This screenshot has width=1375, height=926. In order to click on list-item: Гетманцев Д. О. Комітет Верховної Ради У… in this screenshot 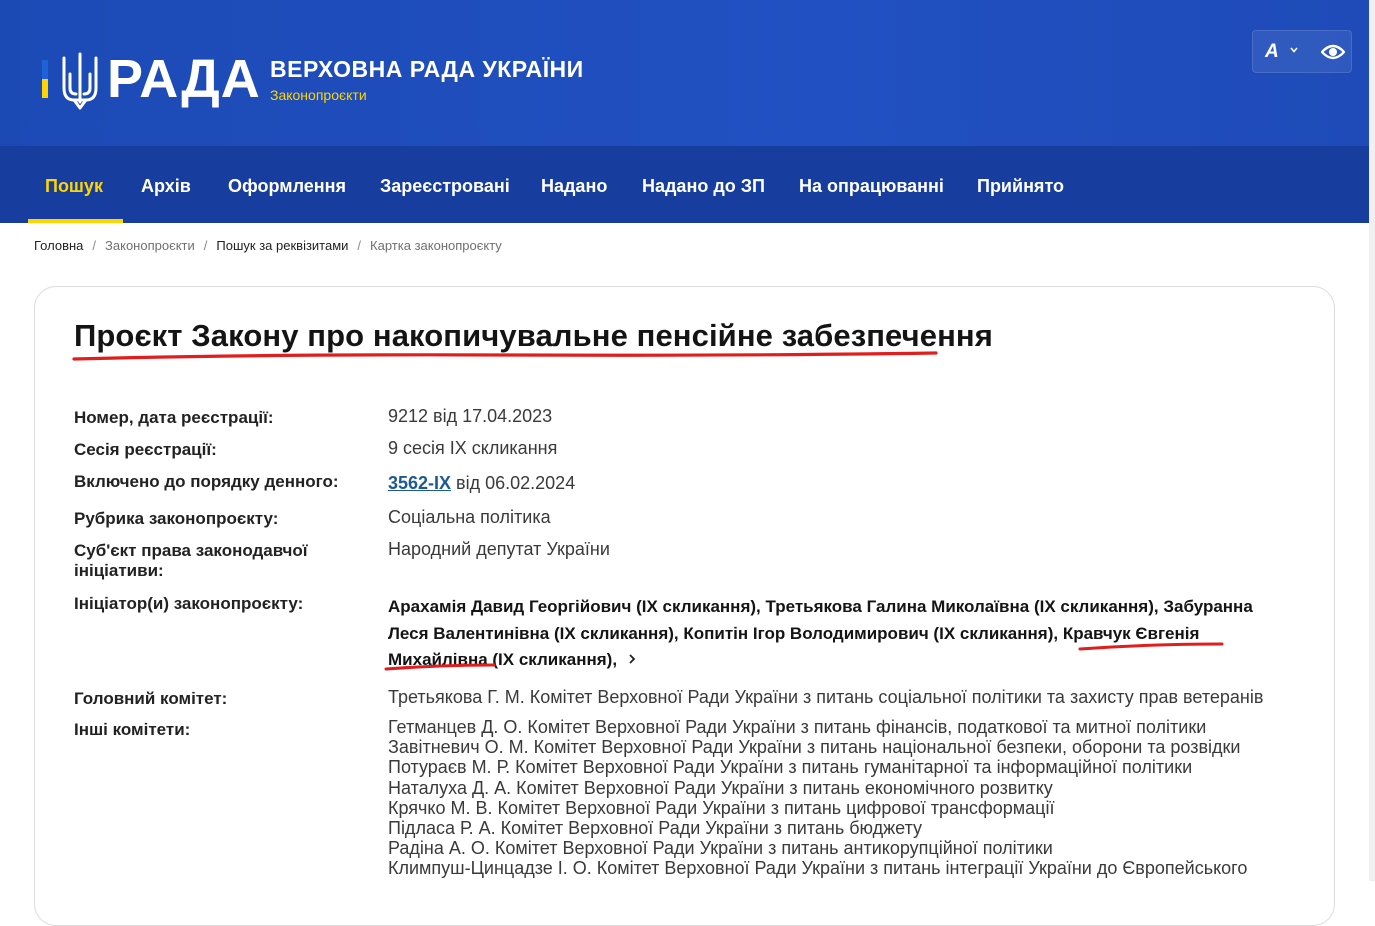, I will do `click(797, 727)`.